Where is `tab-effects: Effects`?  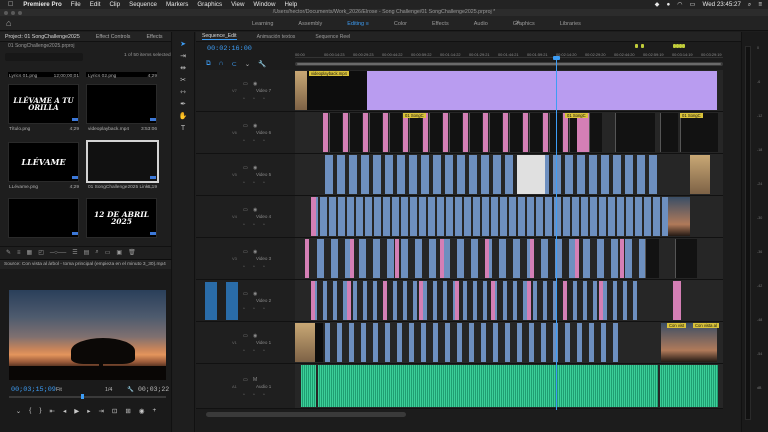
tab-effects: Effects is located at coordinates (154, 37).